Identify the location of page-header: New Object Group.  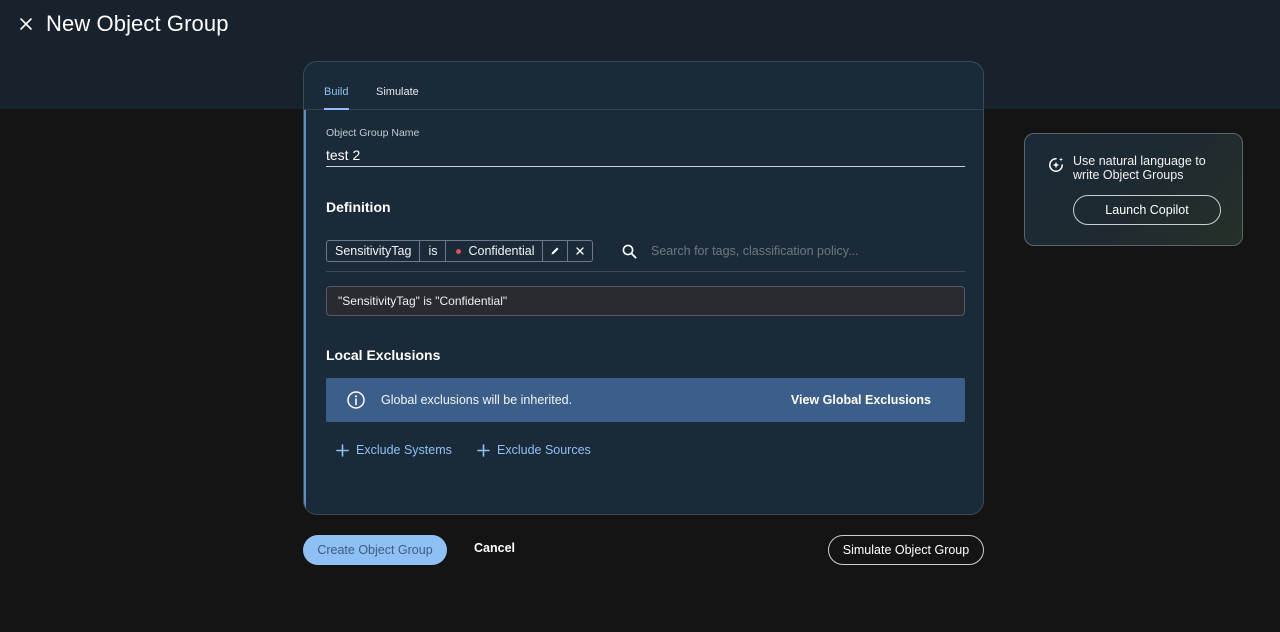
(123, 24).